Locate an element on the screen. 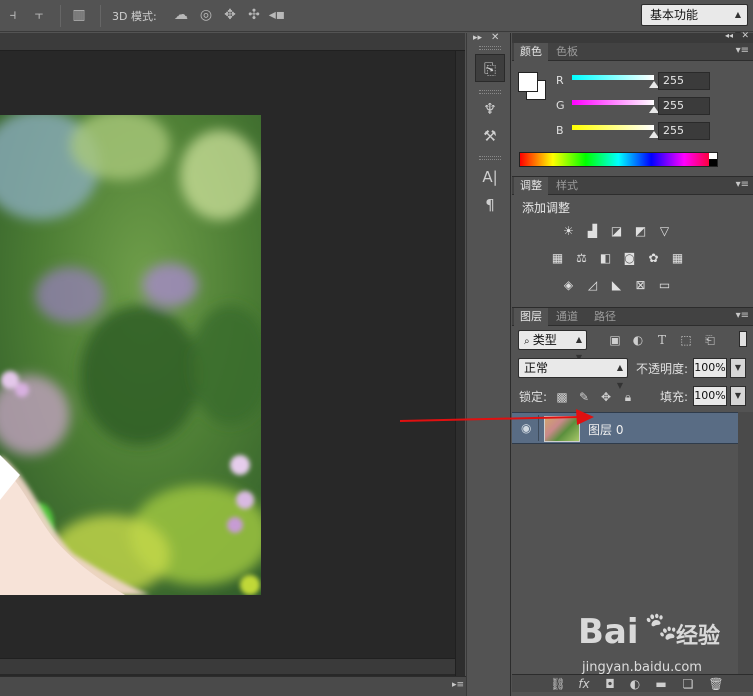 The width and height of the screenshot is (753, 696). blend-mode-label: 正常 is located at coordinates (536, 368).